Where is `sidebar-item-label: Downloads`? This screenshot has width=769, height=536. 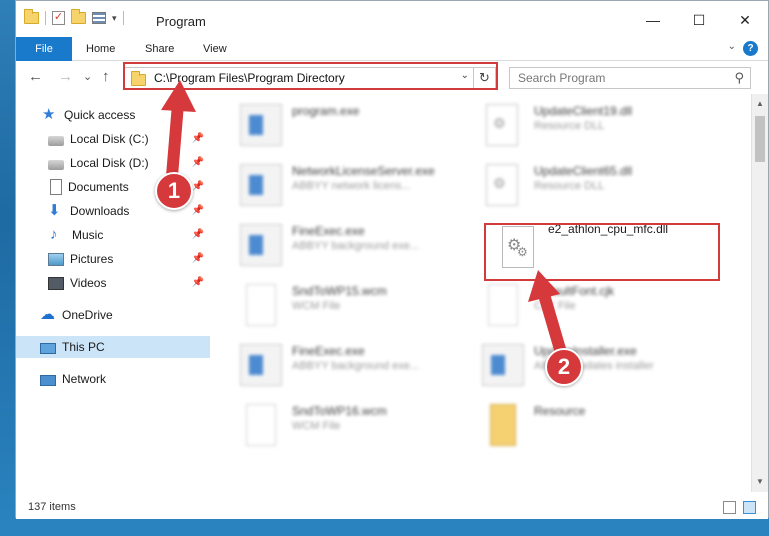 sidebar-item-label: Downloads is located at coordinates (100, 211).